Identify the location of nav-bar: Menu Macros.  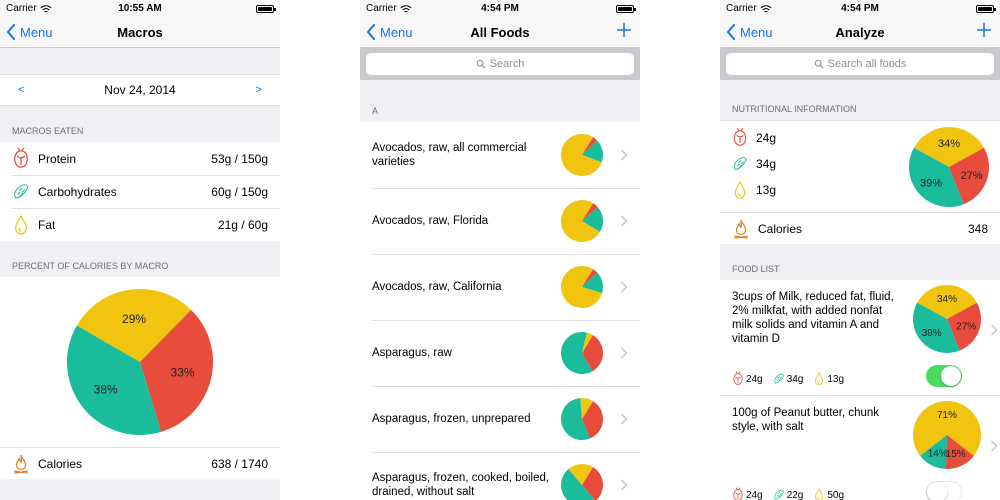
(140, 33).